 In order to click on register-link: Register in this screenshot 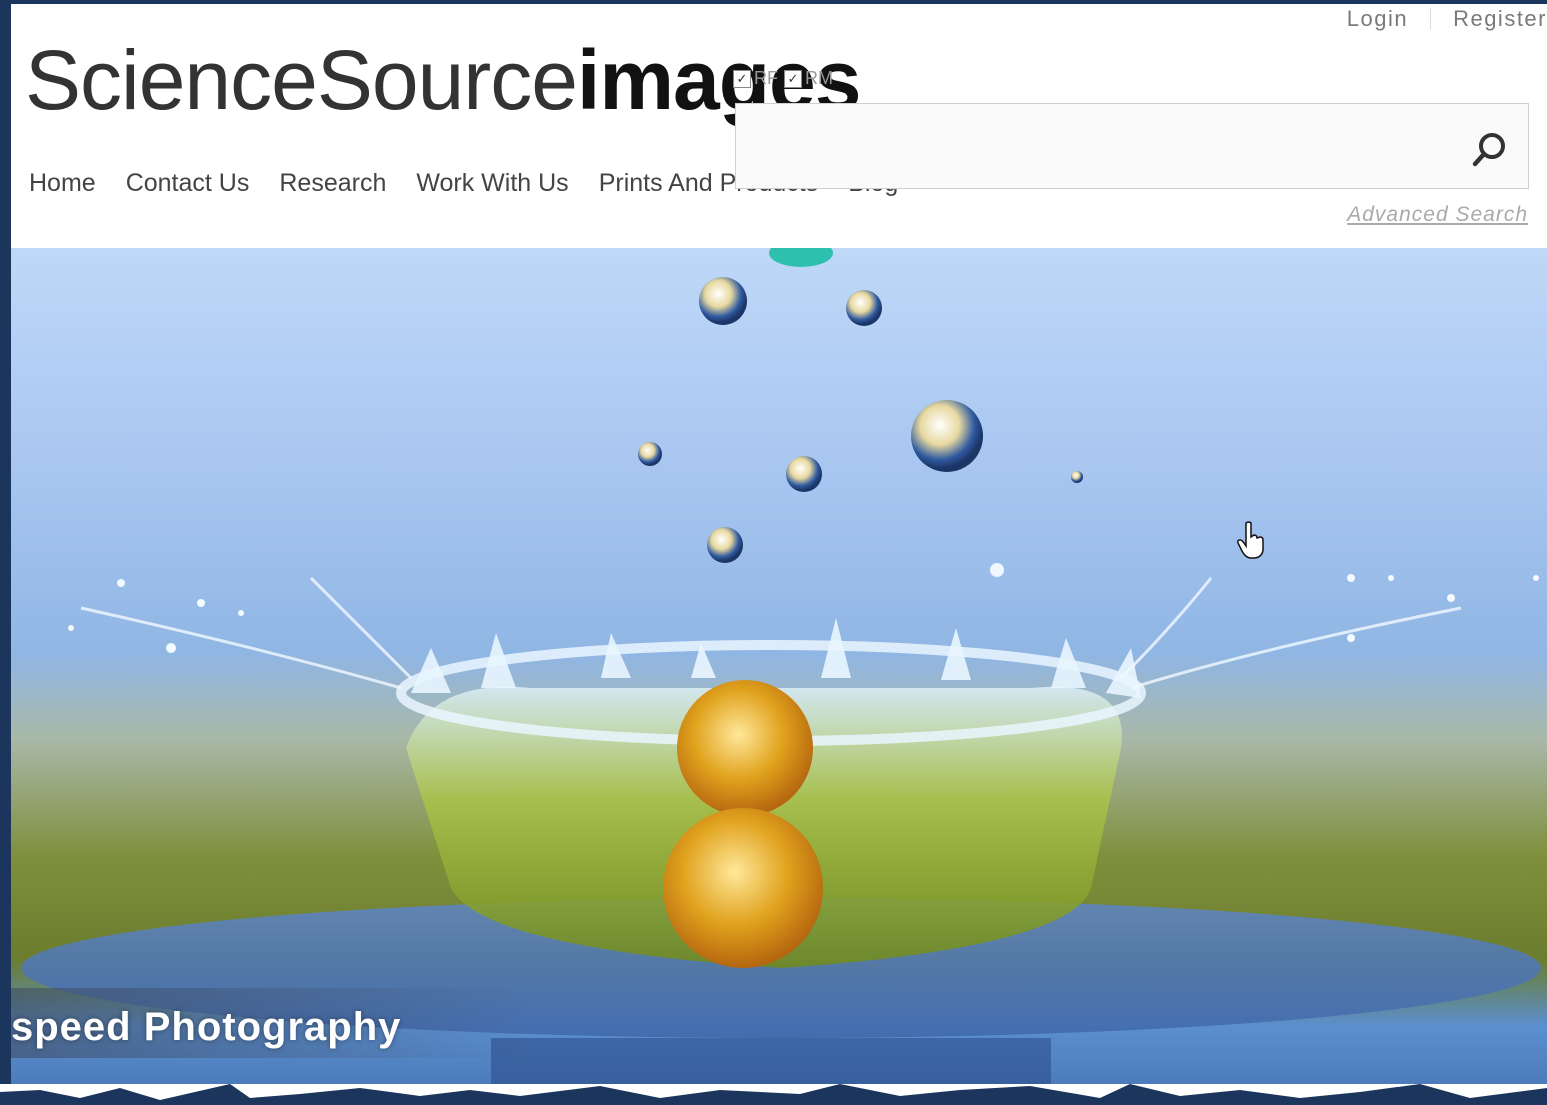, I will do `click(1500, 19)`.